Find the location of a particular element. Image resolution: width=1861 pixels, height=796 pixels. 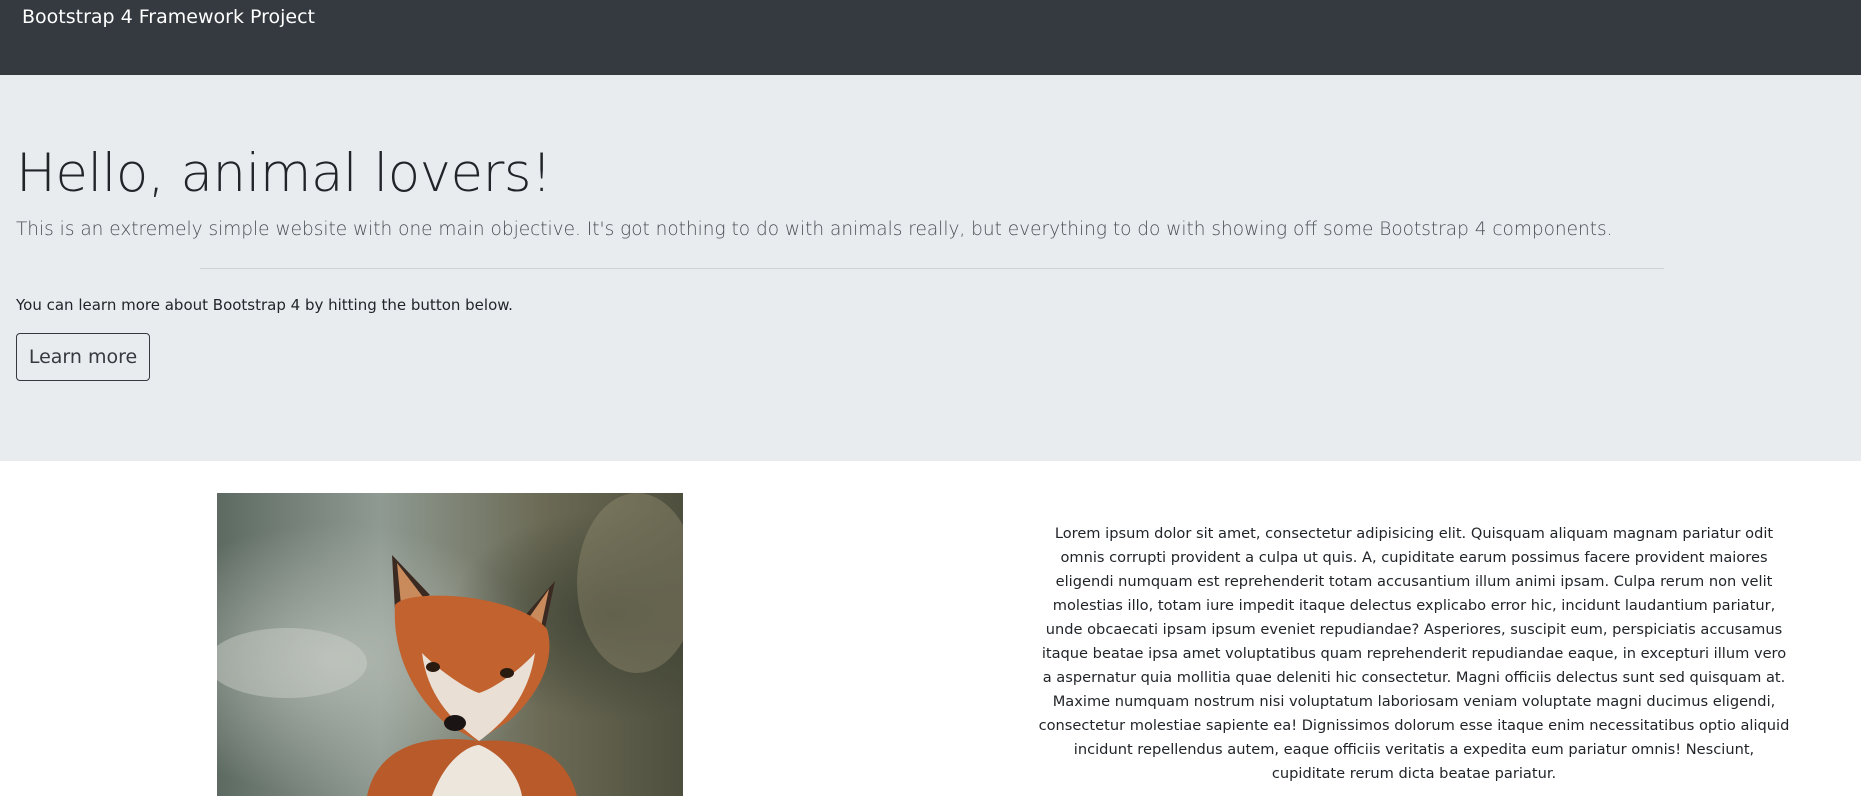

page-heading: Hello, animal lovers! is located at coordinates (284, 173).